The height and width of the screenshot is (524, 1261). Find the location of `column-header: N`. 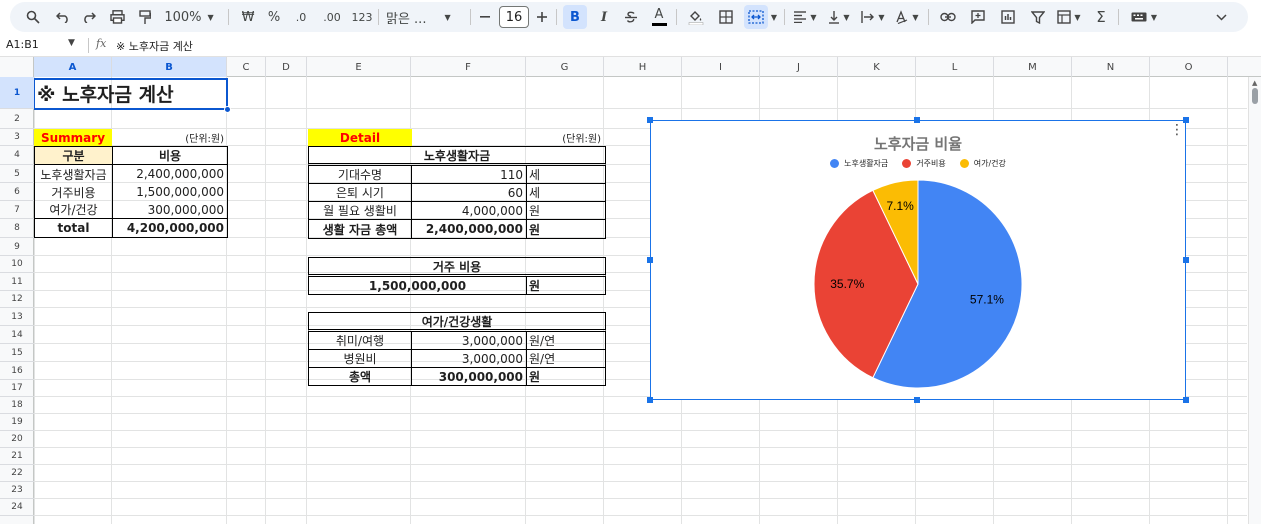

column-header: N is located at coordinates (1111, 67).